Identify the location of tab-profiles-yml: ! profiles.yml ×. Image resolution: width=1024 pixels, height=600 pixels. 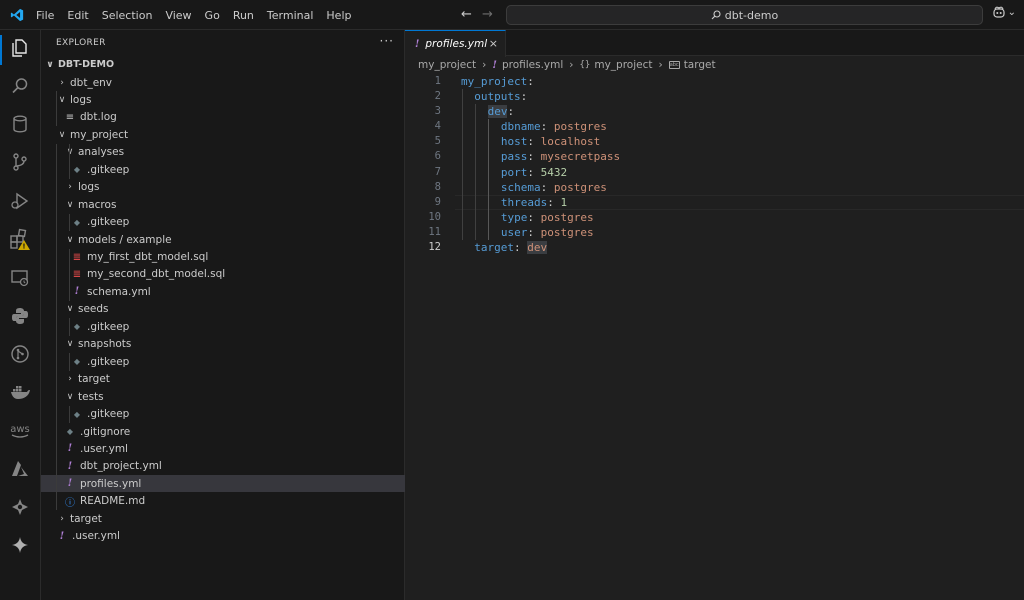
(455, 43).